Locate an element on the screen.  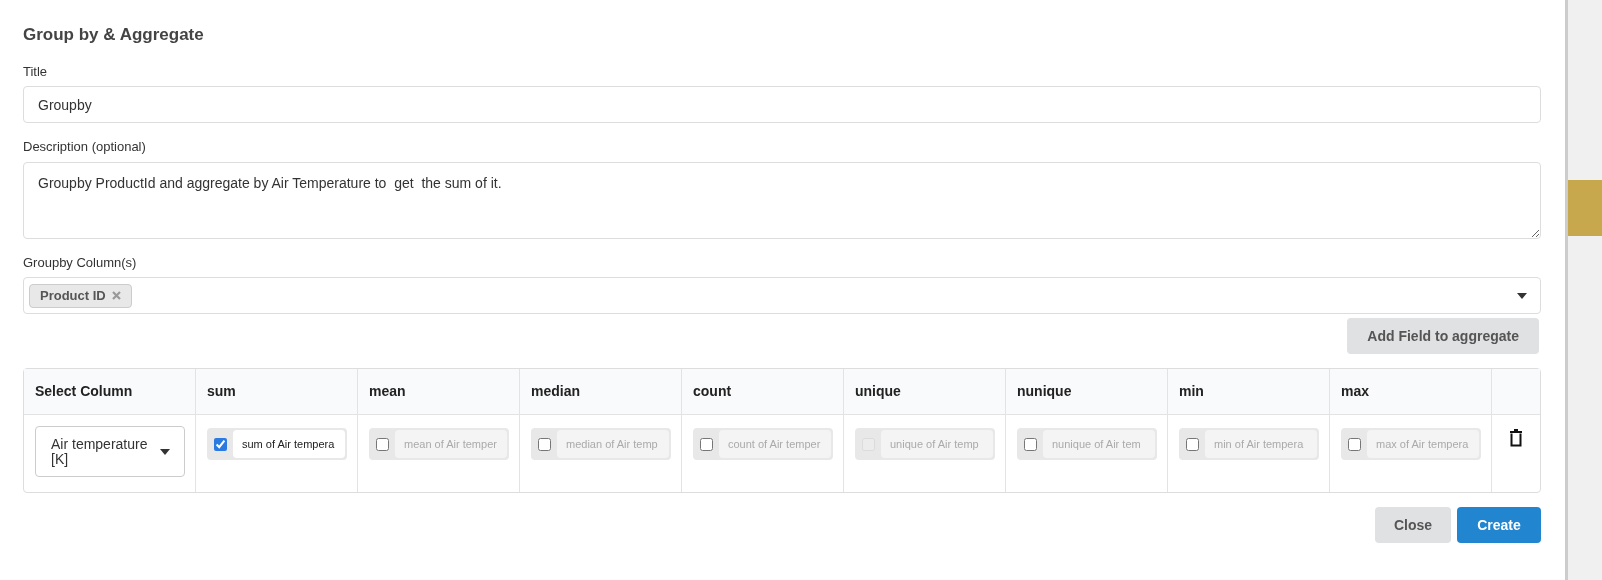
add-field-button: Add Field to aggregate is located at coordinates (1443, 336).